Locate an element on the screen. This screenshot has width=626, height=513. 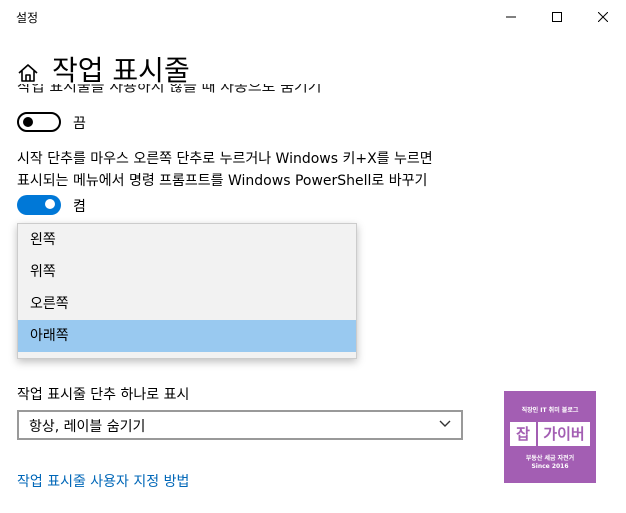
option-left: 왼쪽 is located at coordinates (187, 240).